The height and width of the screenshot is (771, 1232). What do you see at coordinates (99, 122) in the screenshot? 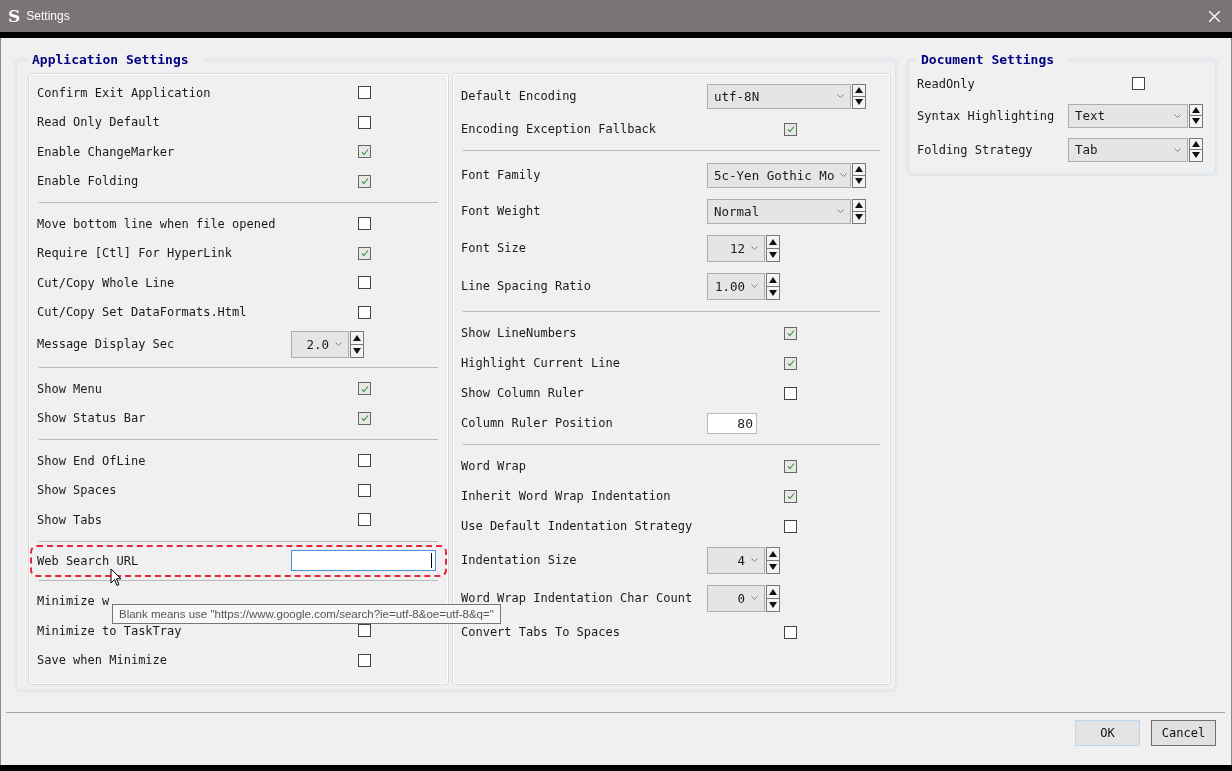
I see `setting-label: Read Only Default` at bounding box center [99, 122].